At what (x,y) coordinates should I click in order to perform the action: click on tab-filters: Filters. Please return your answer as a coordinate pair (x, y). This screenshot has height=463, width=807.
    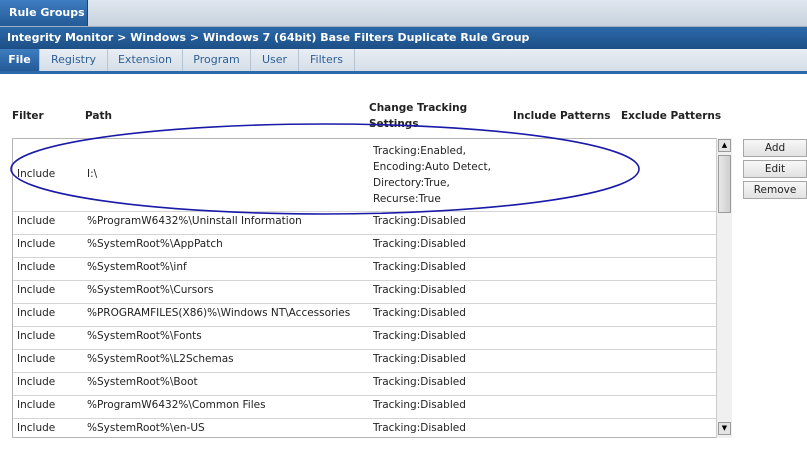
    Looking at the image, I should click on (327, 60).